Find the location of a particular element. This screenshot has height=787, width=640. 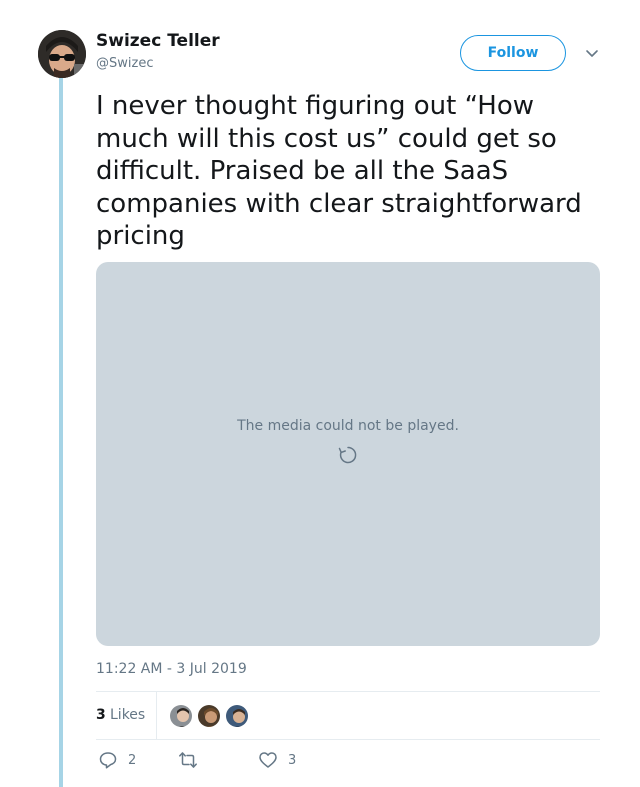

author-display-name: Swizec Teller is located at coordinates (158, 41).